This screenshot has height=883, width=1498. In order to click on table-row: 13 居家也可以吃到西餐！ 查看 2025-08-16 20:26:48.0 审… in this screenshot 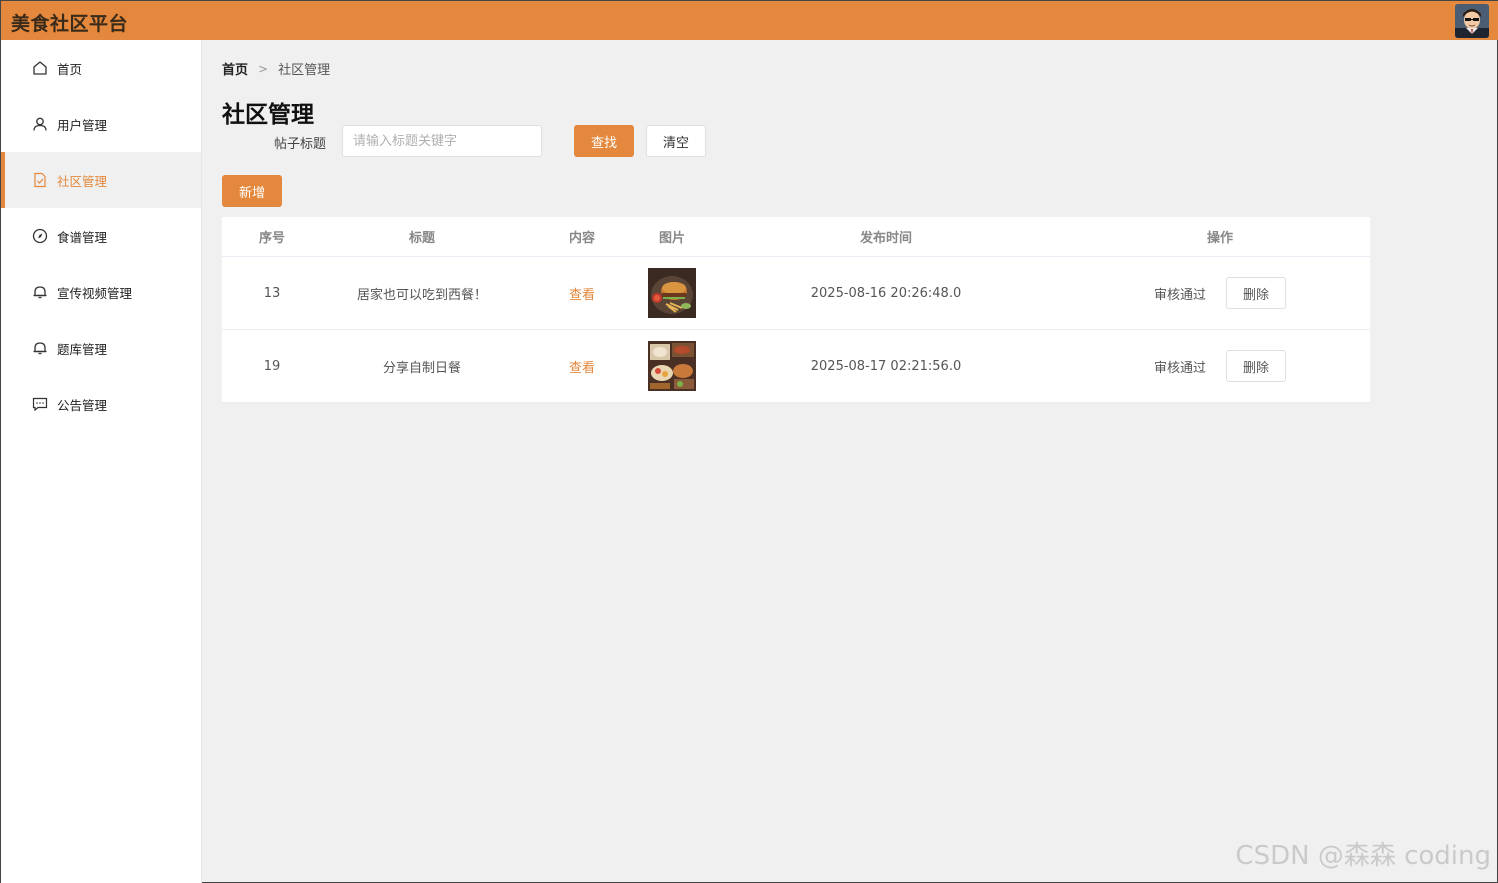, I will do `click(796, 293)`.